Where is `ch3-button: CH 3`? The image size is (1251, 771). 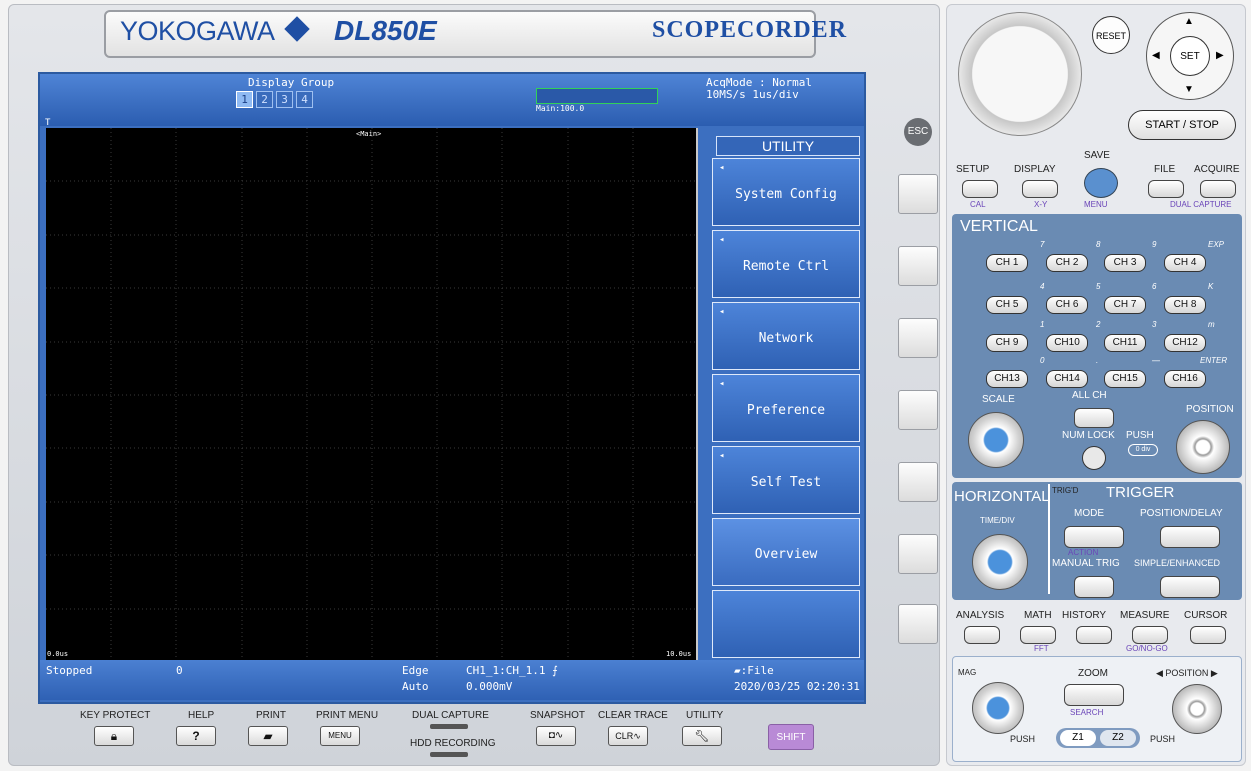 ch3-button: CH 3 is located at coordinates (1125, 263).